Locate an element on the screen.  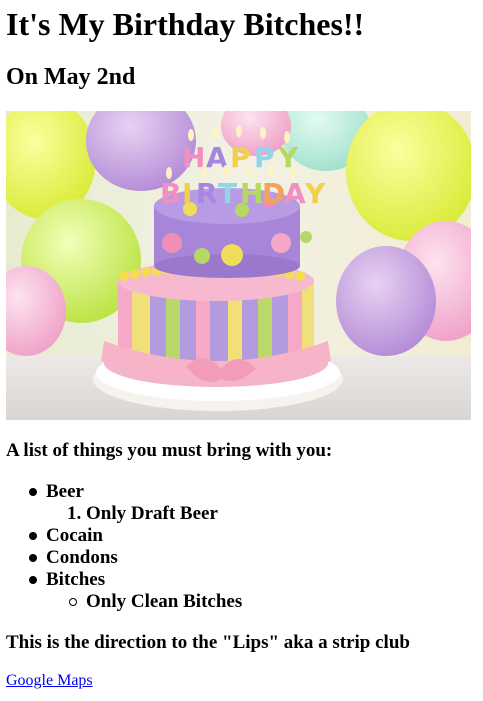
list-item-label: Beer is located at coordinates (65, 491).